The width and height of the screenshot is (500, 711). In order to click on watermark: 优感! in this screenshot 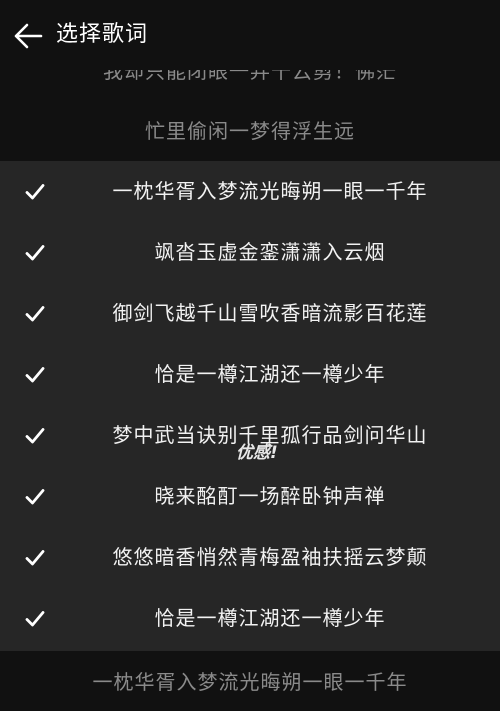, I will do `click(257, 453)`.